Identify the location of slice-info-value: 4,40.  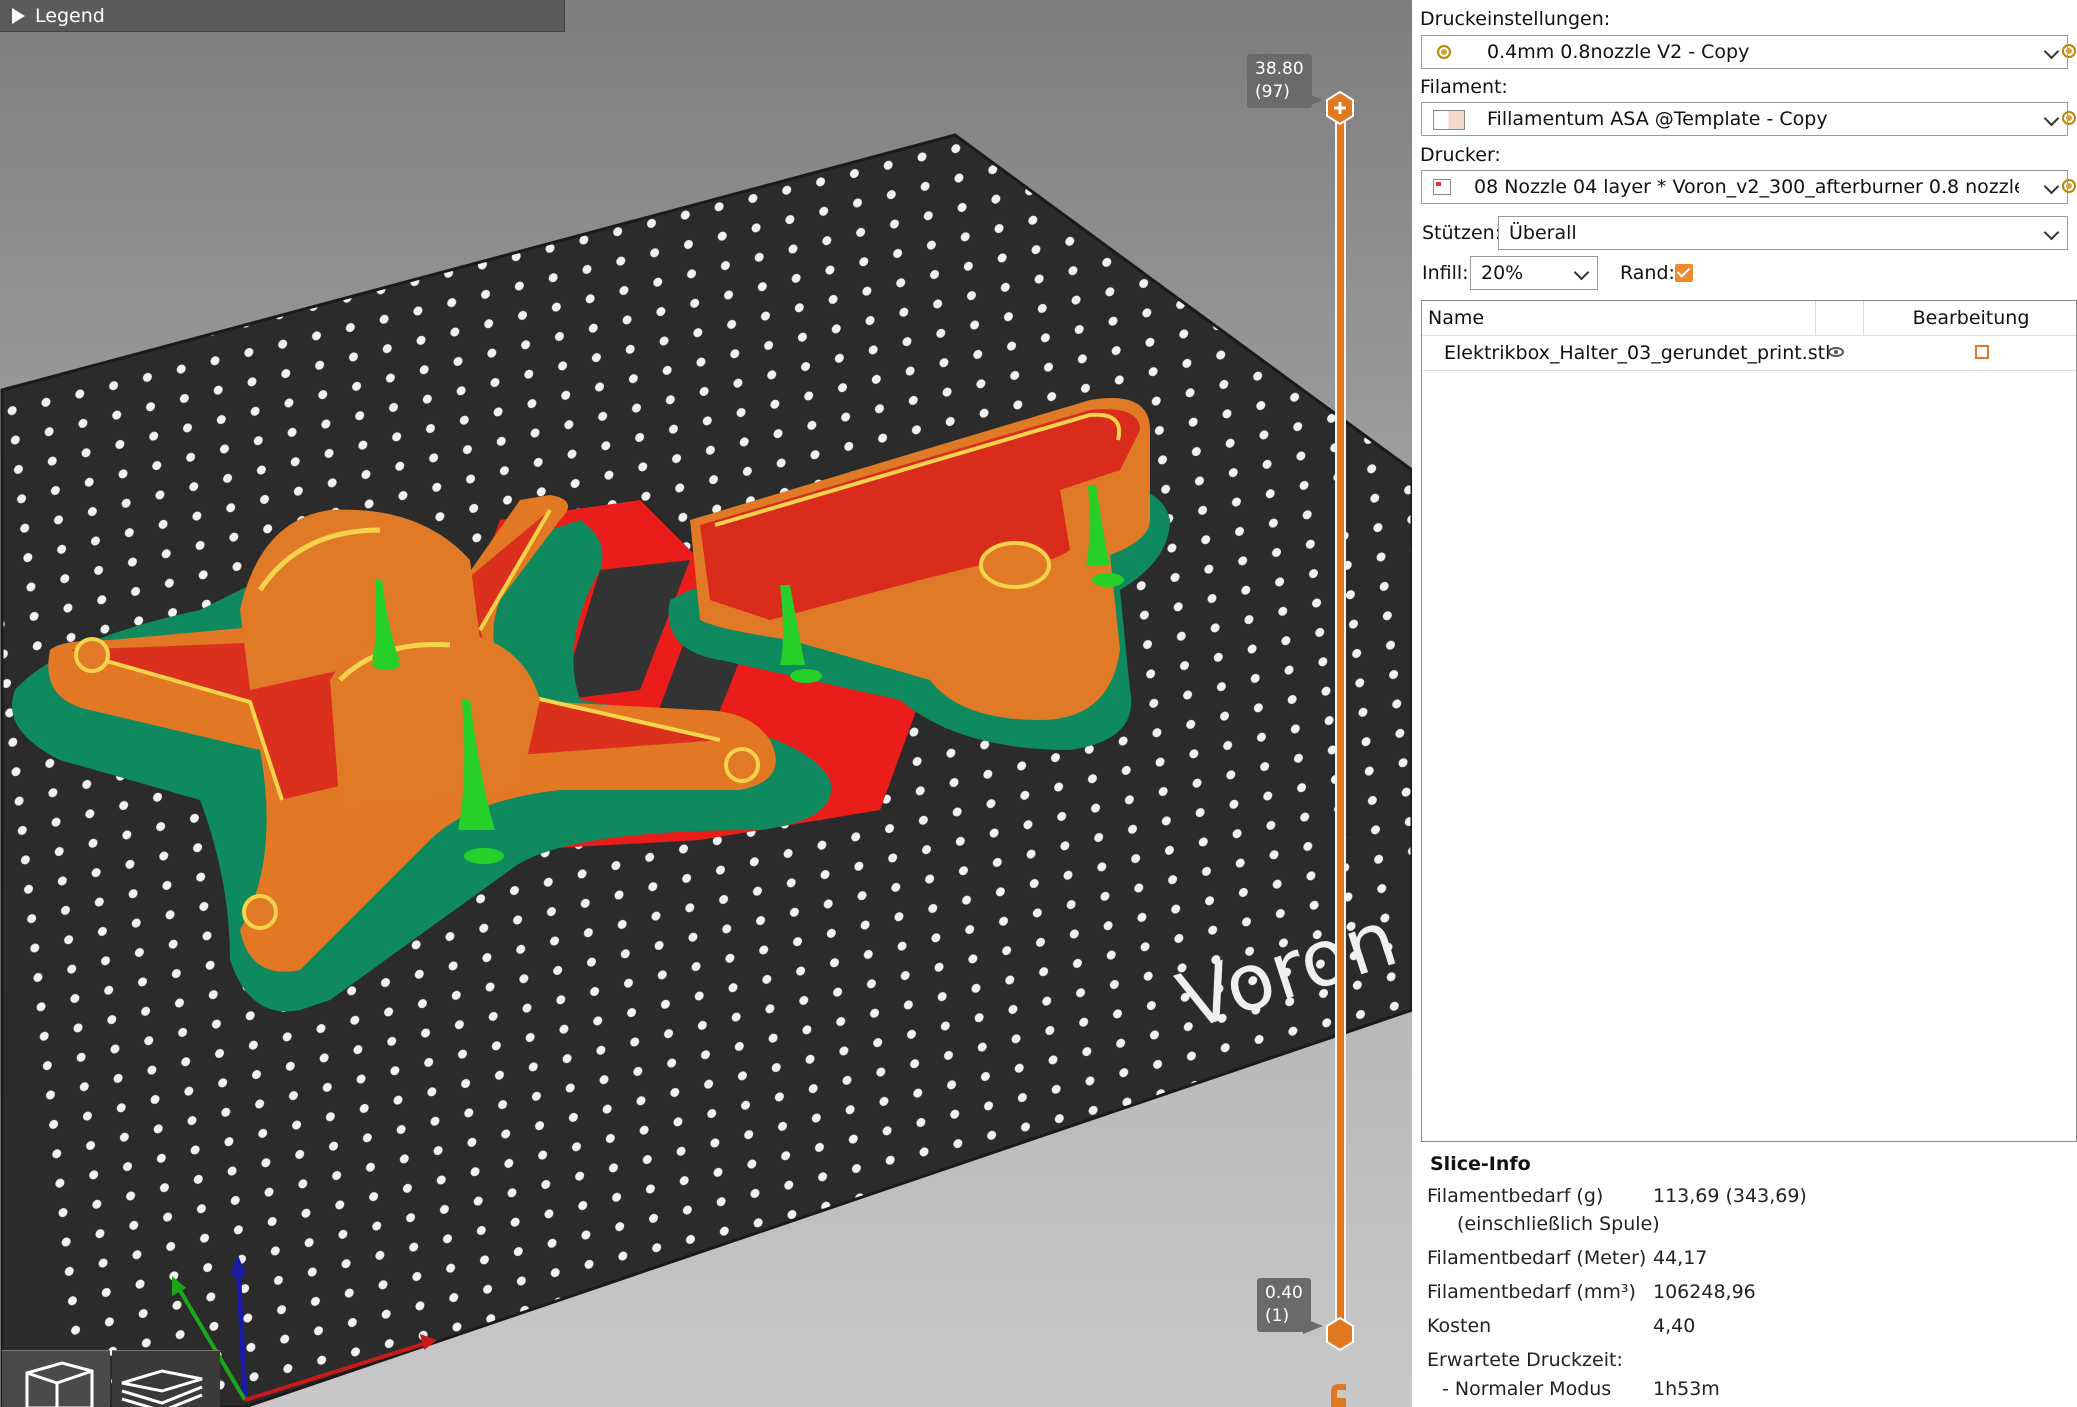
(1674, 1326).